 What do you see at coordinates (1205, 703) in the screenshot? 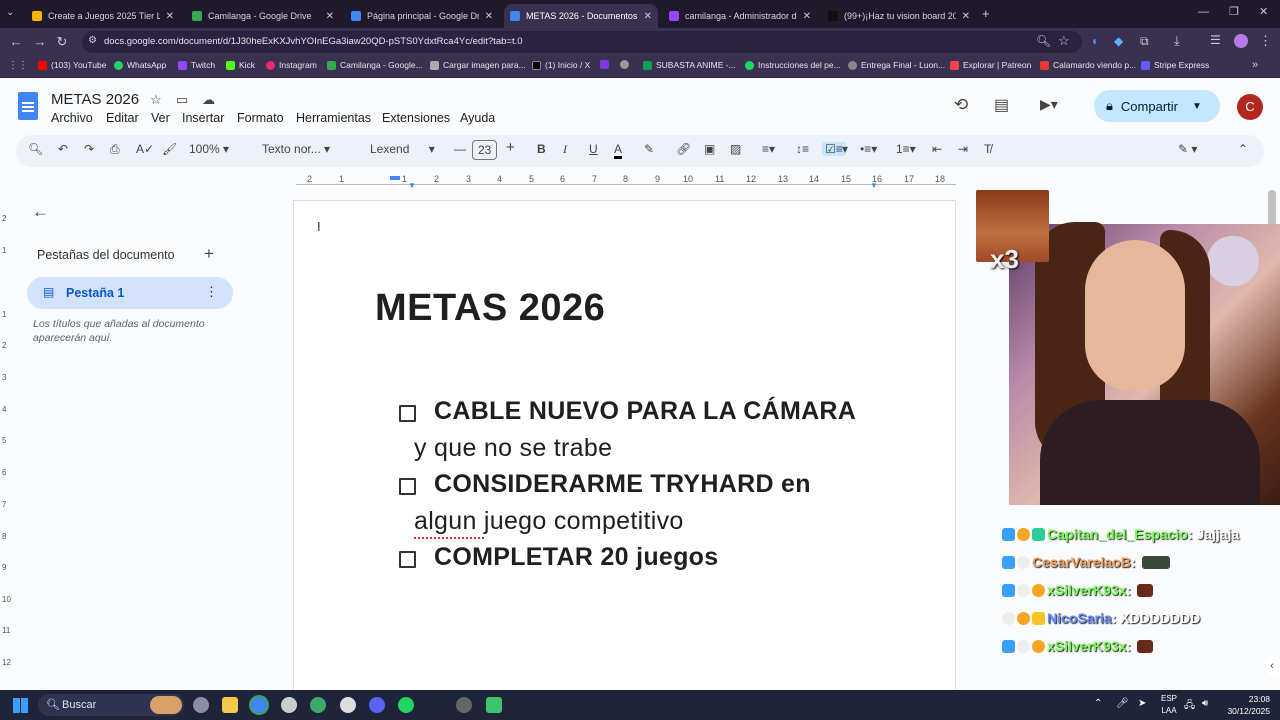
I see `volume-icon: 🔊︎` at bounding box center [1205, 703].